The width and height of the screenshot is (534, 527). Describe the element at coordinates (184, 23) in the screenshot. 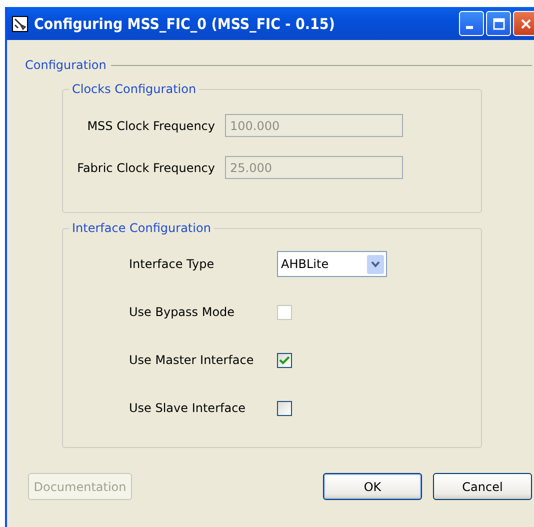

I see `window-title: Configuring MSS_FIC_0 (MSS_FIC - 0.15)` at that location.